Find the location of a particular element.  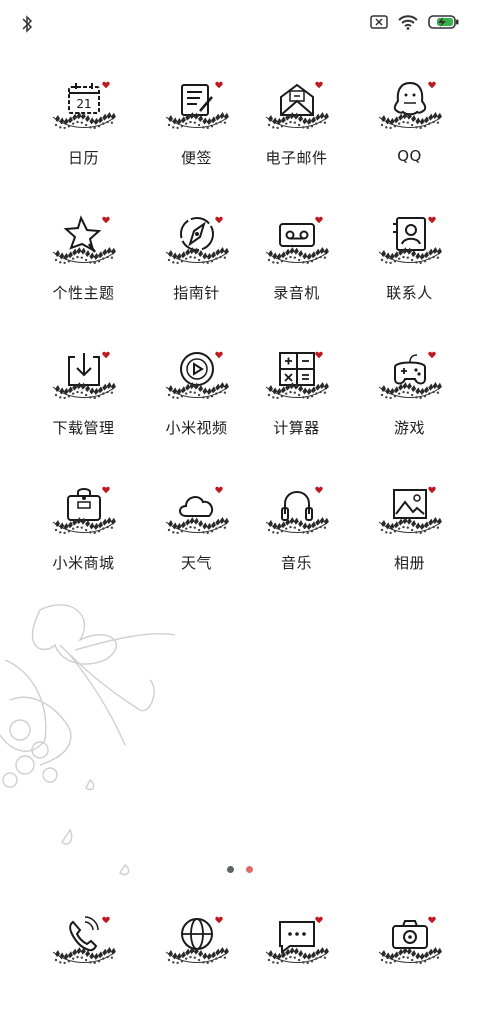

dock-browser is located at coordinates (196, 965).